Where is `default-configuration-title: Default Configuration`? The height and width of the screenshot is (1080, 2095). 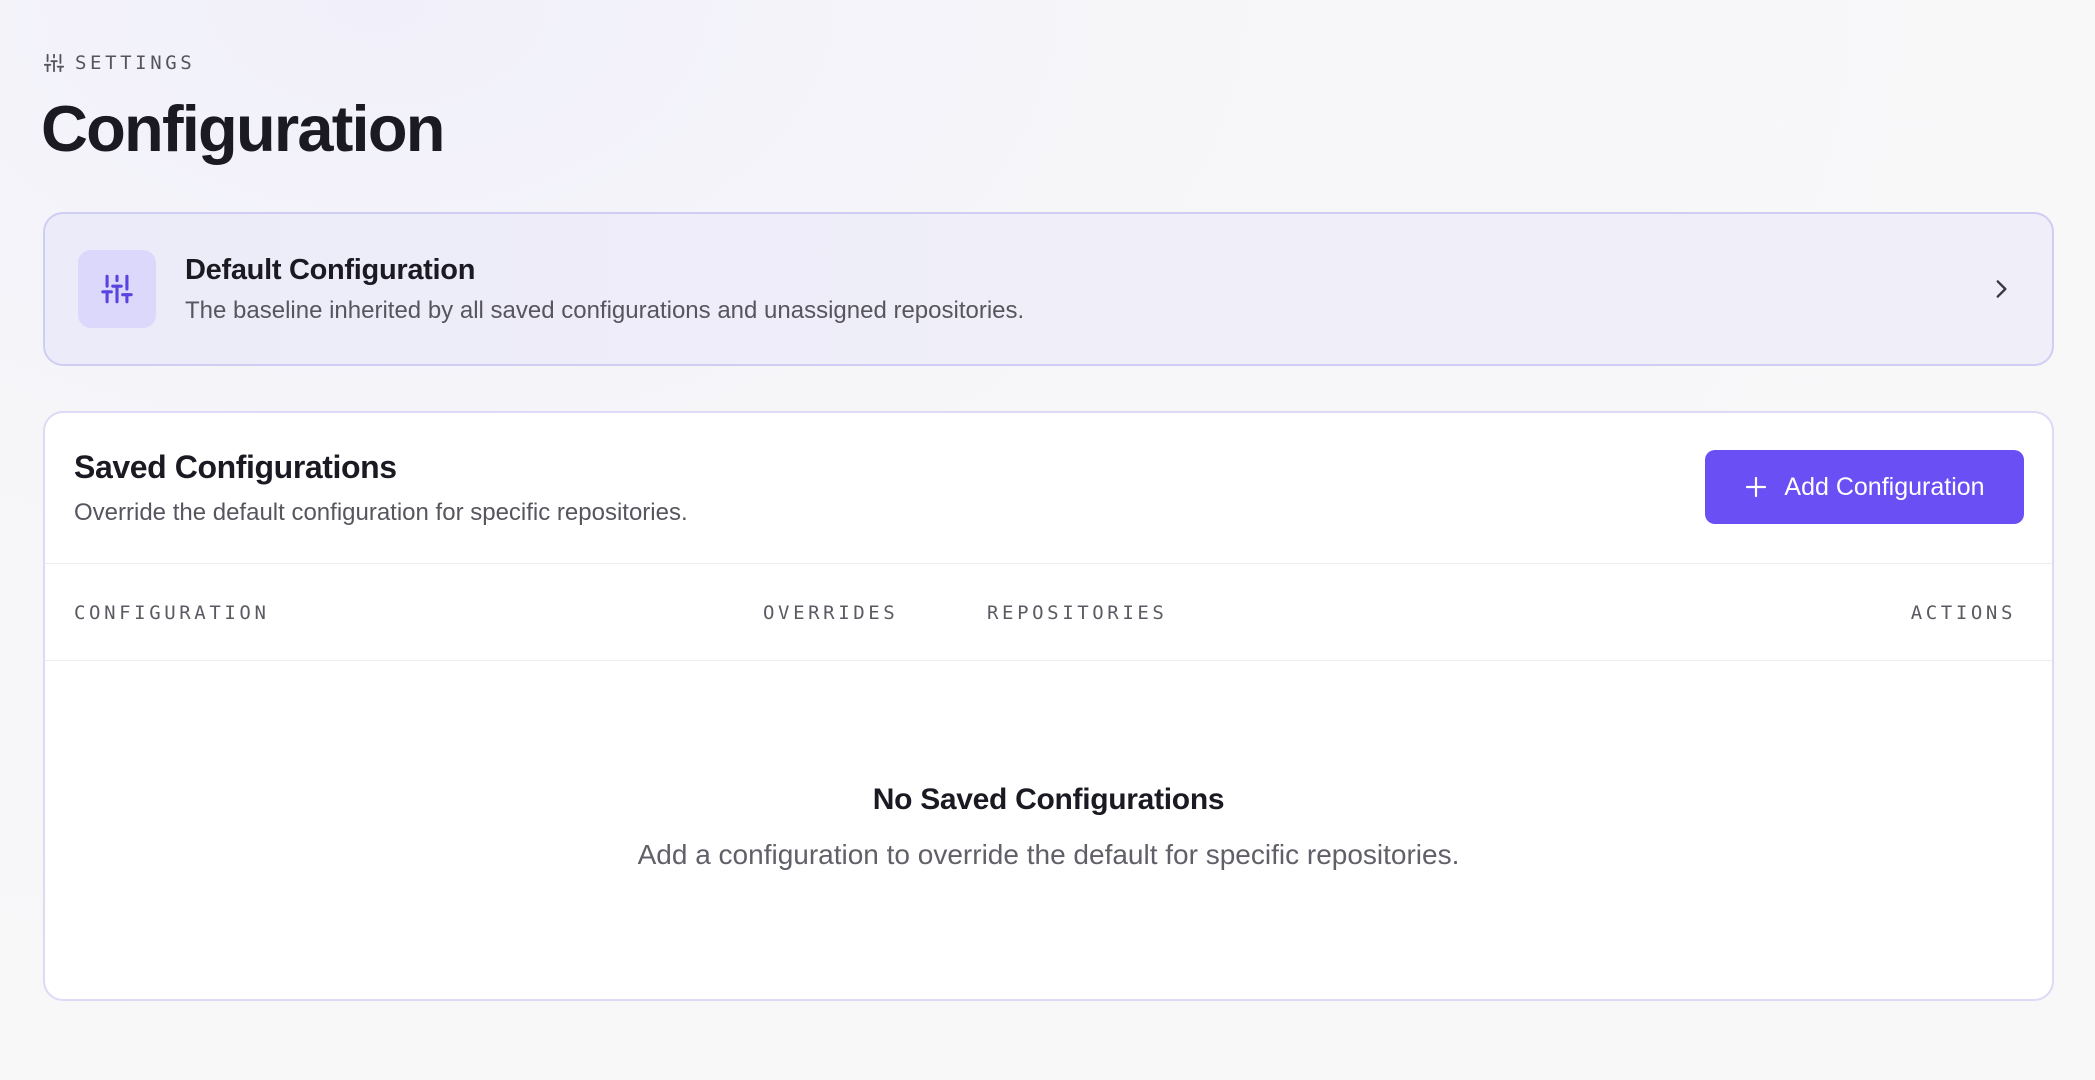 default-configuration-title: Default Configuration is located at coordinates (330, 269).